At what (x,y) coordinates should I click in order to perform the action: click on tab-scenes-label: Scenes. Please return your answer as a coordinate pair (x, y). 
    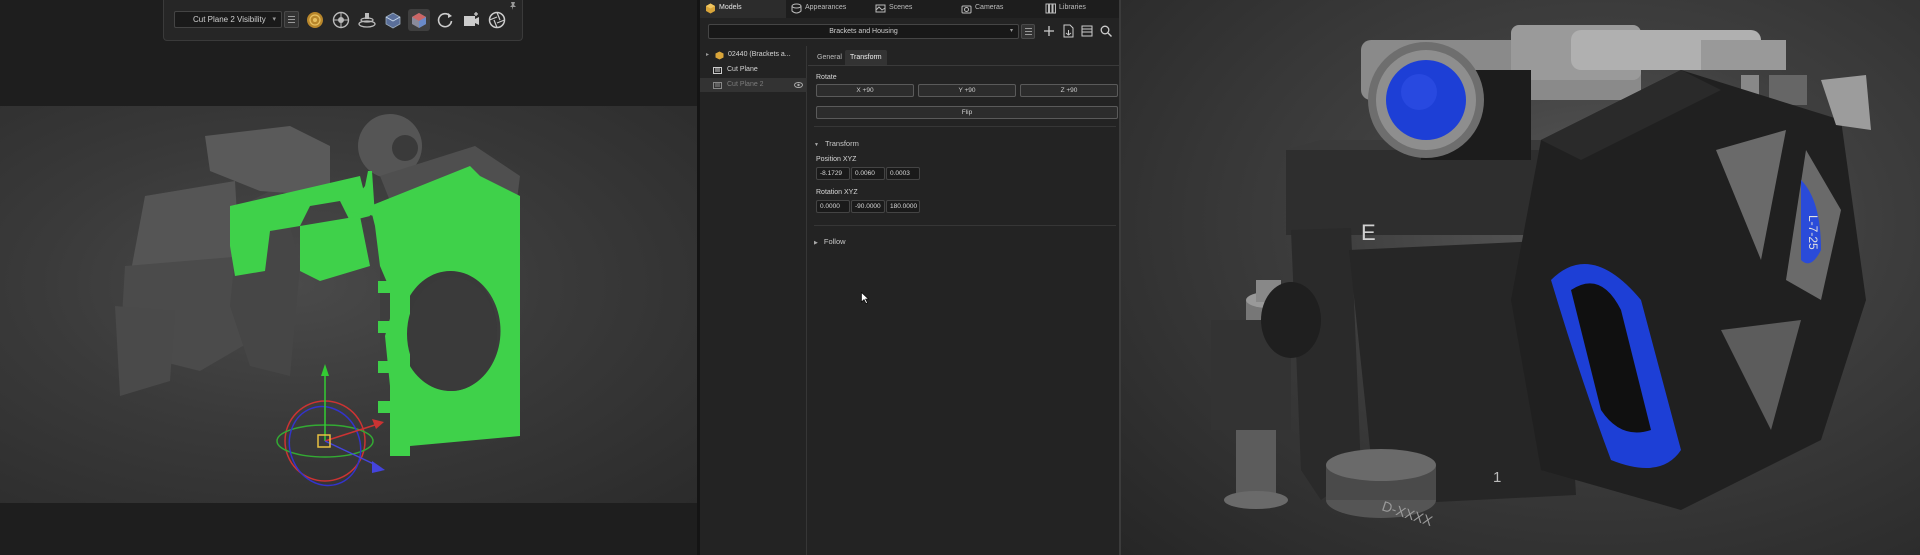
    Looking at the image, I should click on (901, 7).